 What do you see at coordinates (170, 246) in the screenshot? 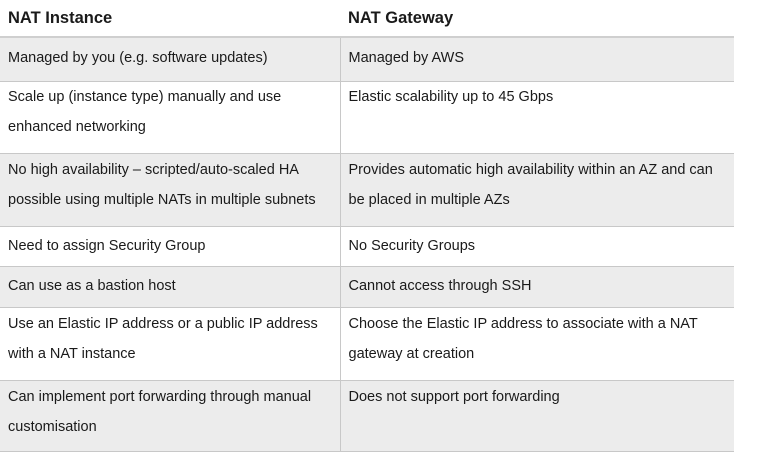
I see `cell-nat-instance: Need to assign Security Group` at bounding box center [170, 246].